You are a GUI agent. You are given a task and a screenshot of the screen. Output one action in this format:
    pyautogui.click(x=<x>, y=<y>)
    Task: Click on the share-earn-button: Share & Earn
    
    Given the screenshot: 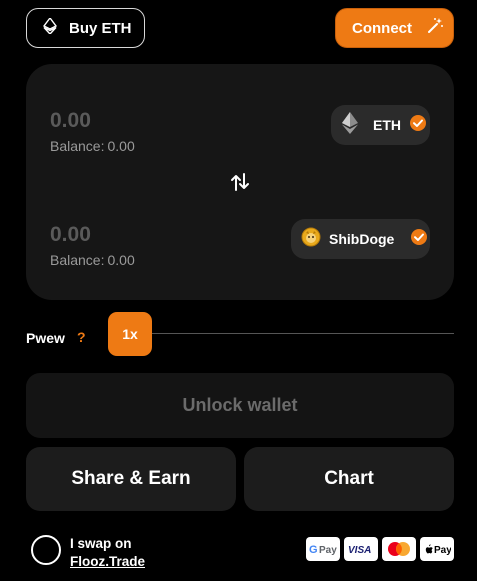 What is the action you would take?
    pyautogui.click(x=131, y=479)
    